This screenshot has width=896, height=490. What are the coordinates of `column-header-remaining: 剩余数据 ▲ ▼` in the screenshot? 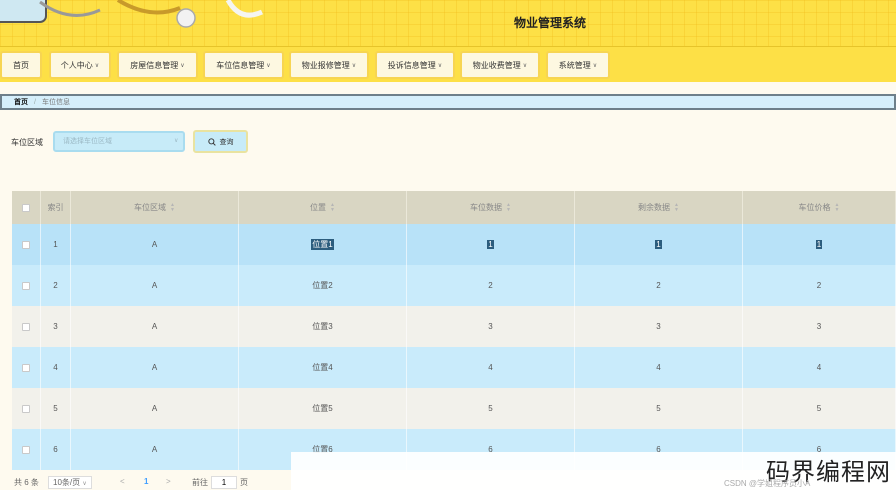 It's located at (659, 207).